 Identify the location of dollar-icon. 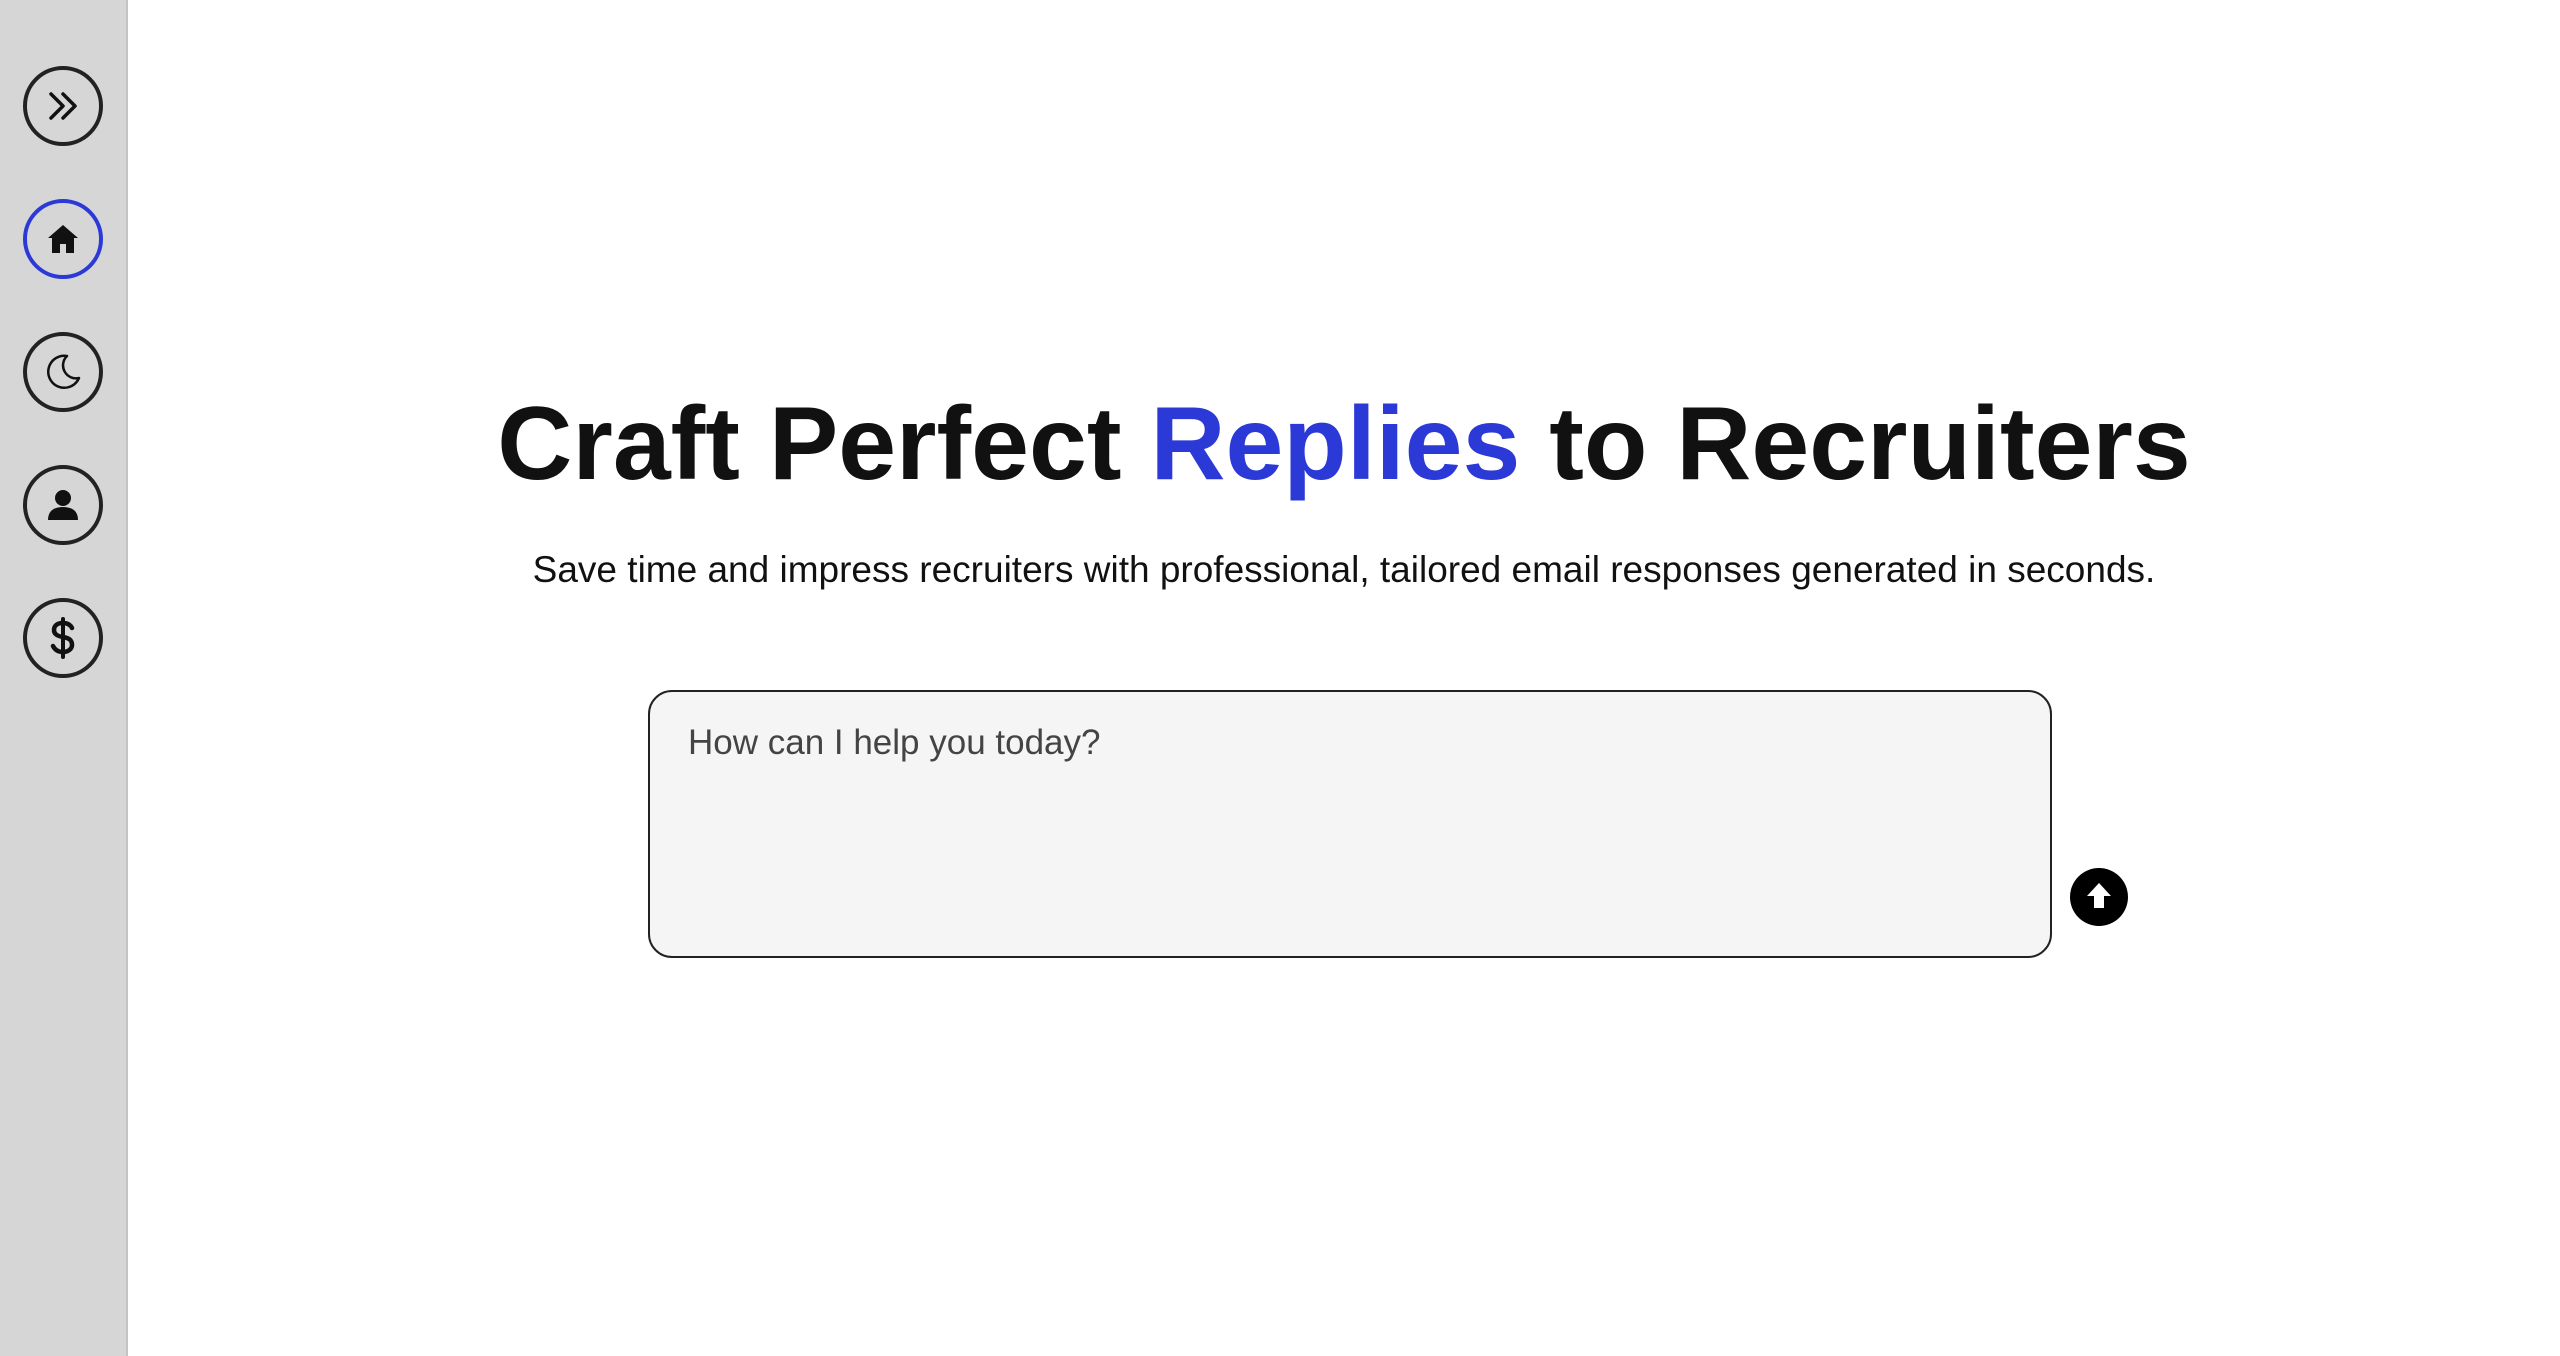
(63, 638).